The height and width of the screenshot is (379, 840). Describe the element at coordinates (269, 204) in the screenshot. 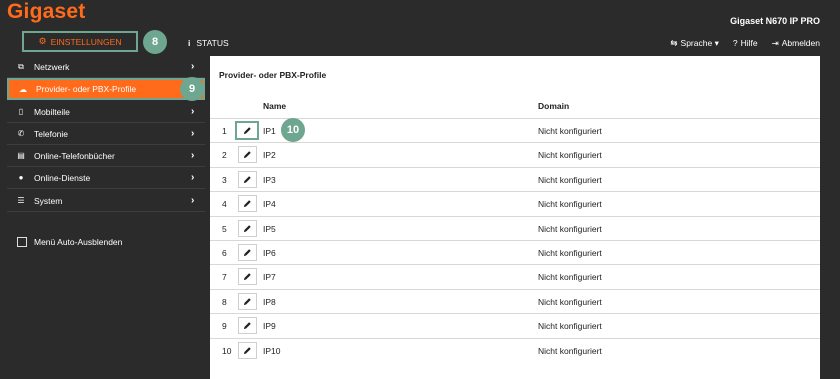

I see `profile-name: IP4` at that location.